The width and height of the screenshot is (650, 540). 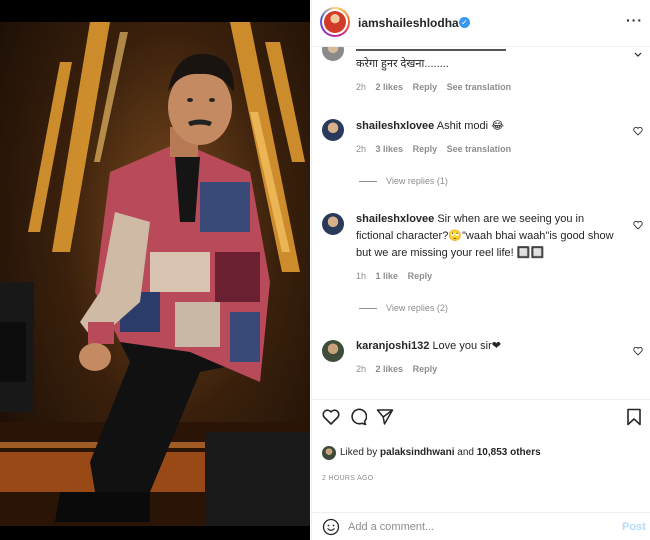 What do you see at coordinates (331, 417) in the screenshot?
I see `like-heart-icon` at bounding box center [331, 417].